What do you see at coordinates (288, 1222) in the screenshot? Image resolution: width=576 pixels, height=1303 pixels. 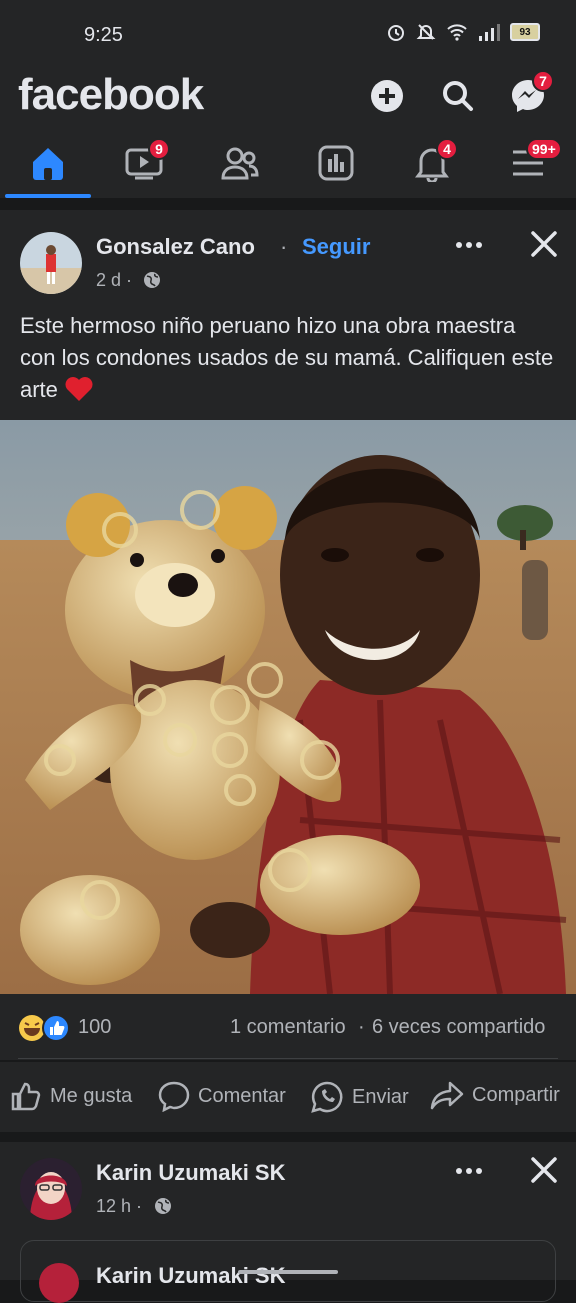 I see `post-card-2: Karin Uzumaki SK 12 h · Karin Uzumaki SK` at bounding box center [288, 1222].